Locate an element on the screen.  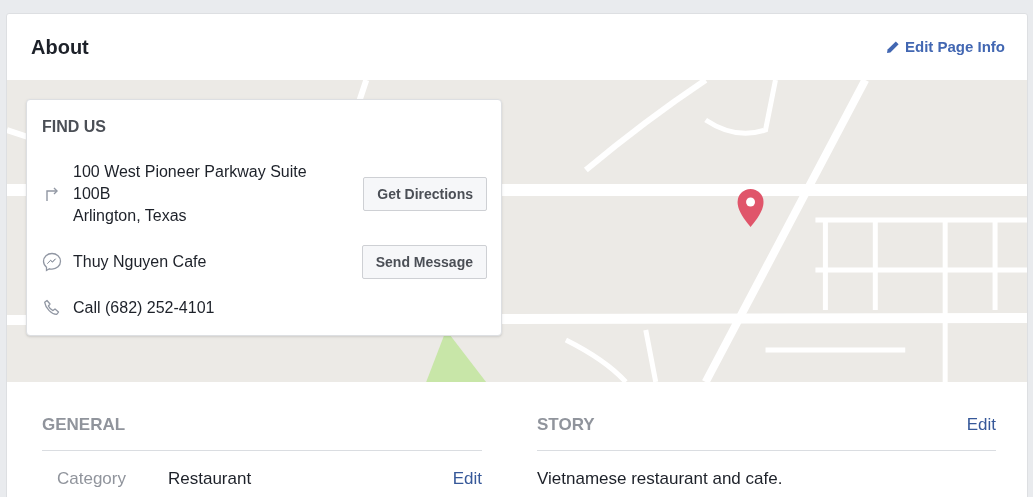
story-text: Vietnamese restaurant and cafe. is located at coordinates (660, 478).